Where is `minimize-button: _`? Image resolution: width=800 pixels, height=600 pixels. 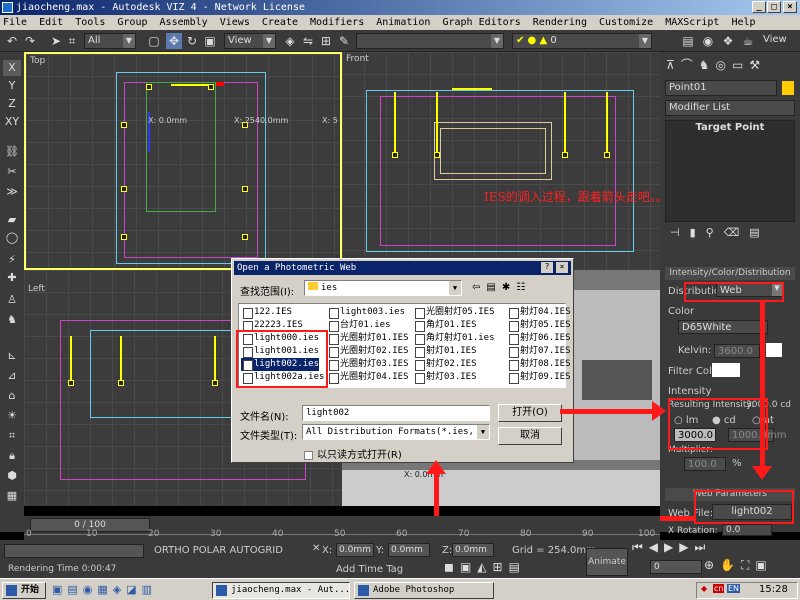 minimize-button: _ is located at coordinates (759, 7).